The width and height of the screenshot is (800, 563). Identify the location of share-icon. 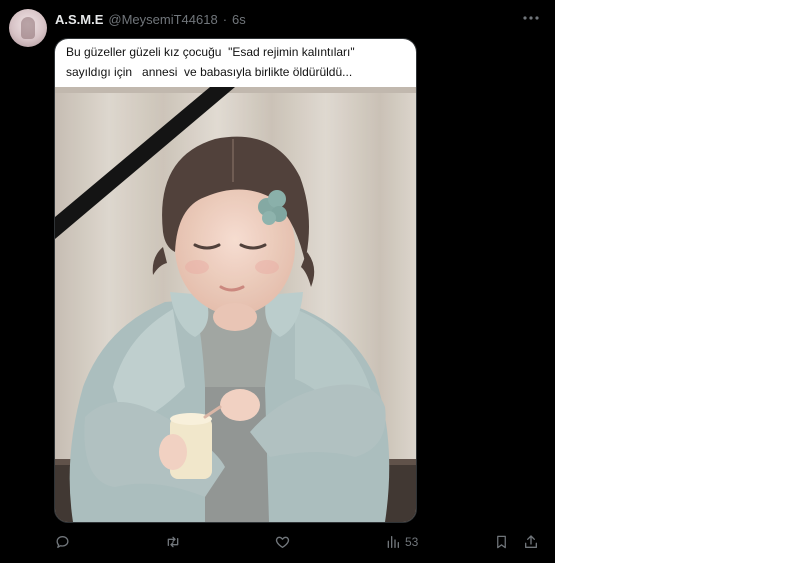
(531, 541).